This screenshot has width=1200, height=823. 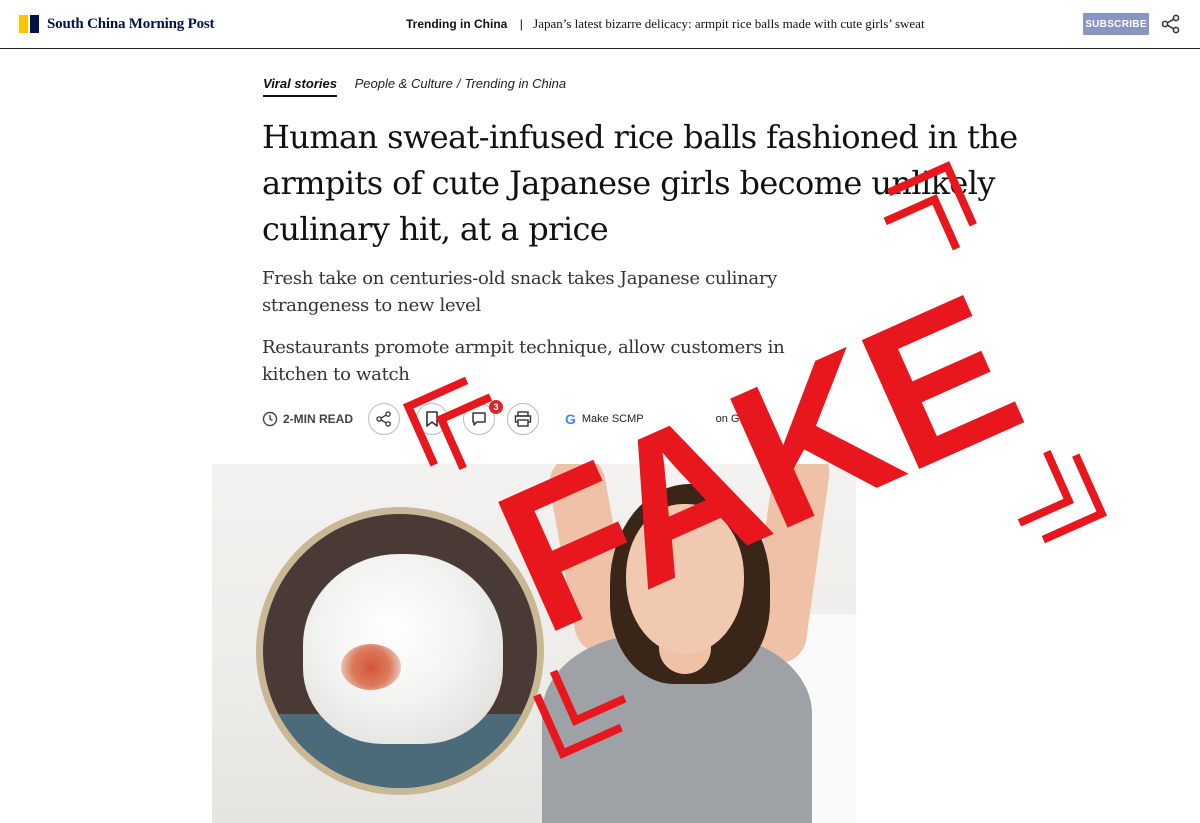 What do you see at coordinates (738, 419) in the screenshot?
I see `google-pill-label-tail: on Googl` at bounding box center [738, 419].